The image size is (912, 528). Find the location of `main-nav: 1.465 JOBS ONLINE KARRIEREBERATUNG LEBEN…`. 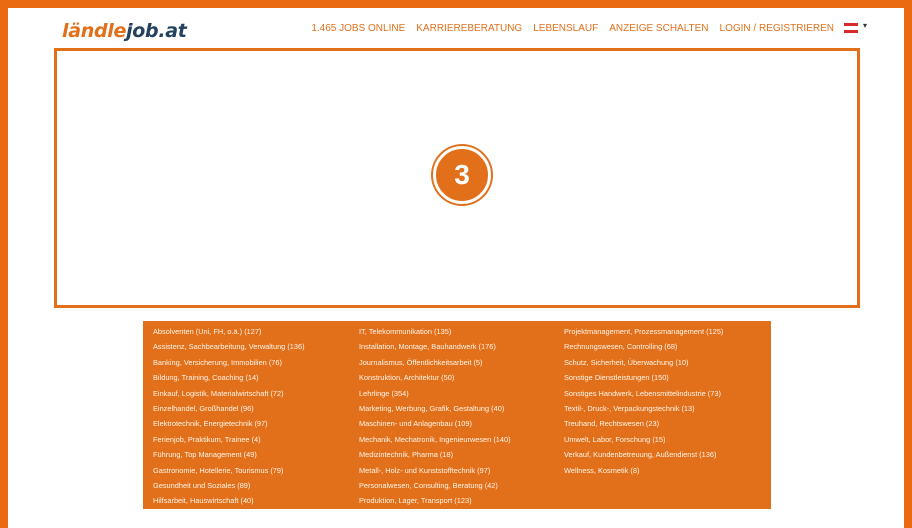

main-nav: 1.465 JOBS ONLINE KARRIEREBERATUNG LEBEN… is located at coordinates (572, 28).